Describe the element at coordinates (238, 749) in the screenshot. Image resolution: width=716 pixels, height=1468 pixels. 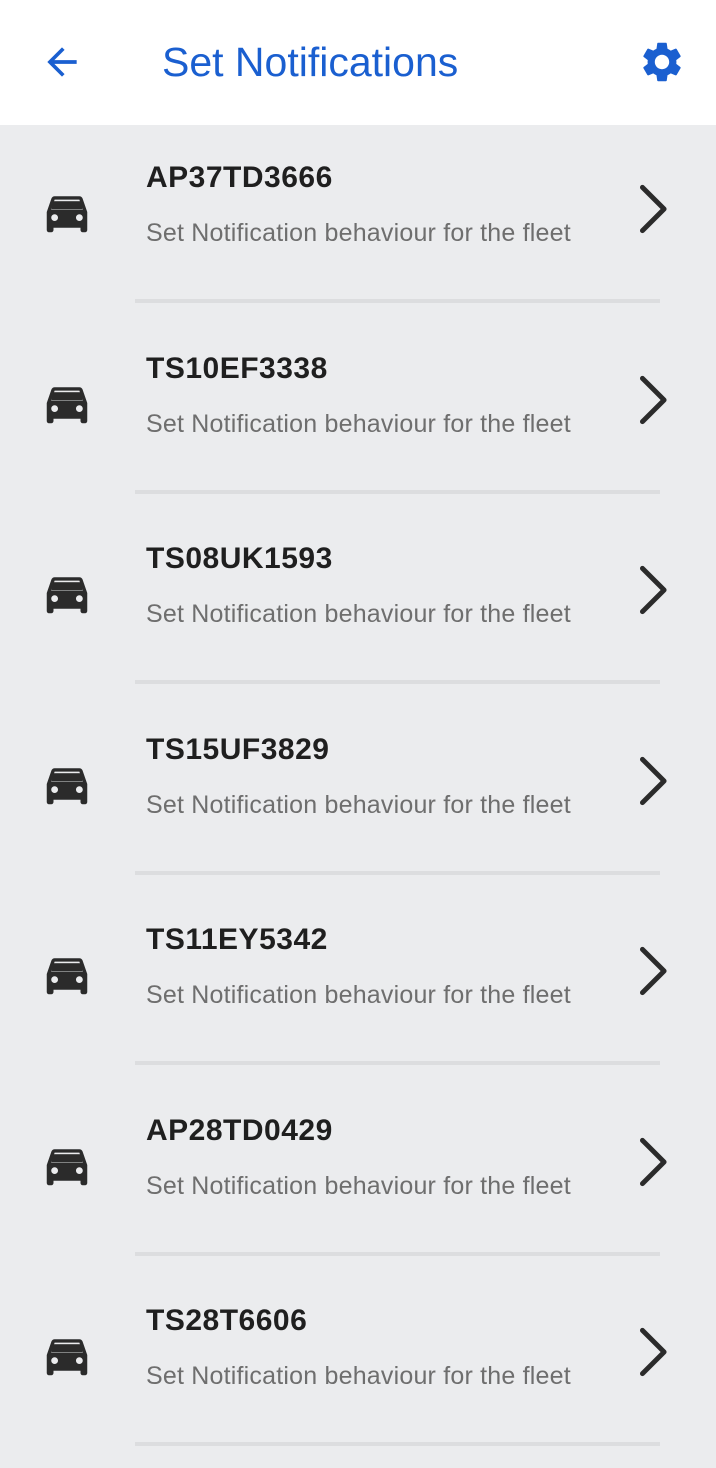
I see `vehicle-plate: TS15UF3829` at that location.